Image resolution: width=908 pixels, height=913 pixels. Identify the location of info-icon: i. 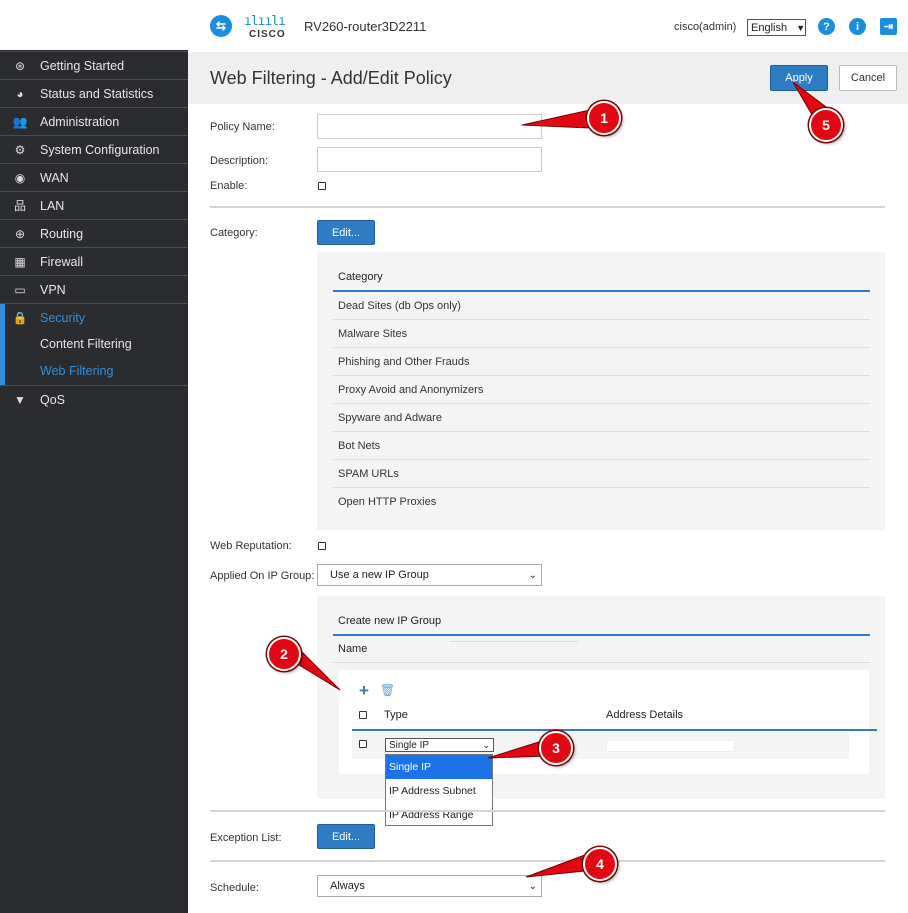
(857, 26).